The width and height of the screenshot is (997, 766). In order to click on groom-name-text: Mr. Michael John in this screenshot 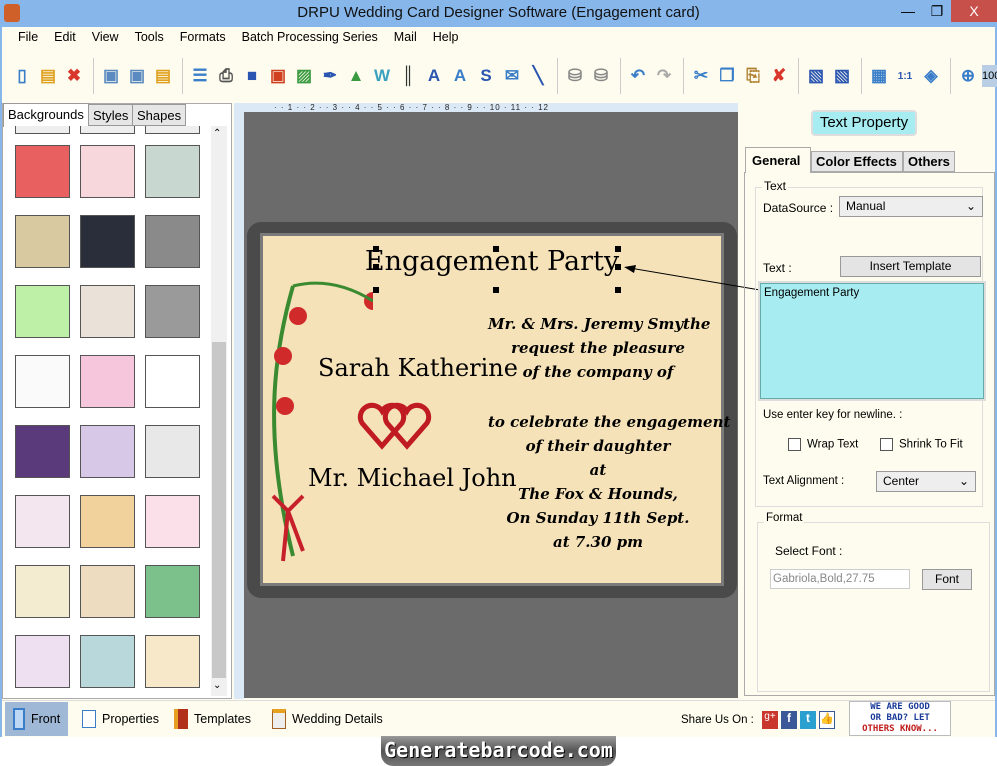, I will do `click(412, 478)`.